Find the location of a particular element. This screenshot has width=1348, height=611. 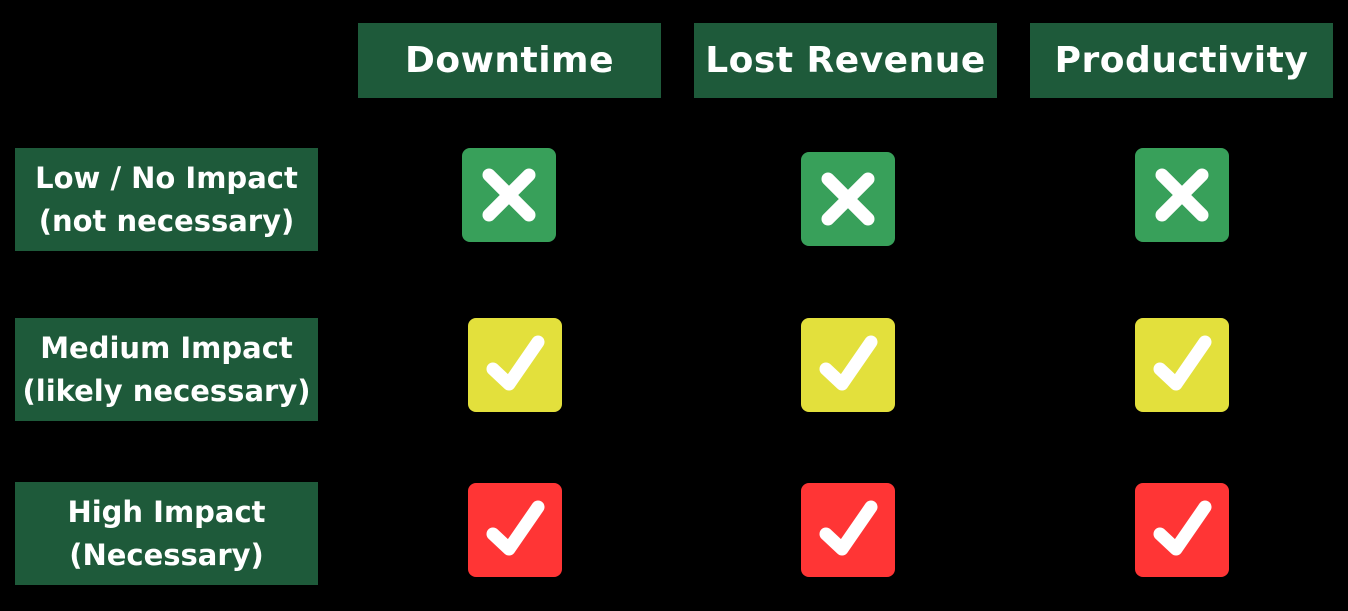

cell-low-downtime is located at coordinates (509, 195).